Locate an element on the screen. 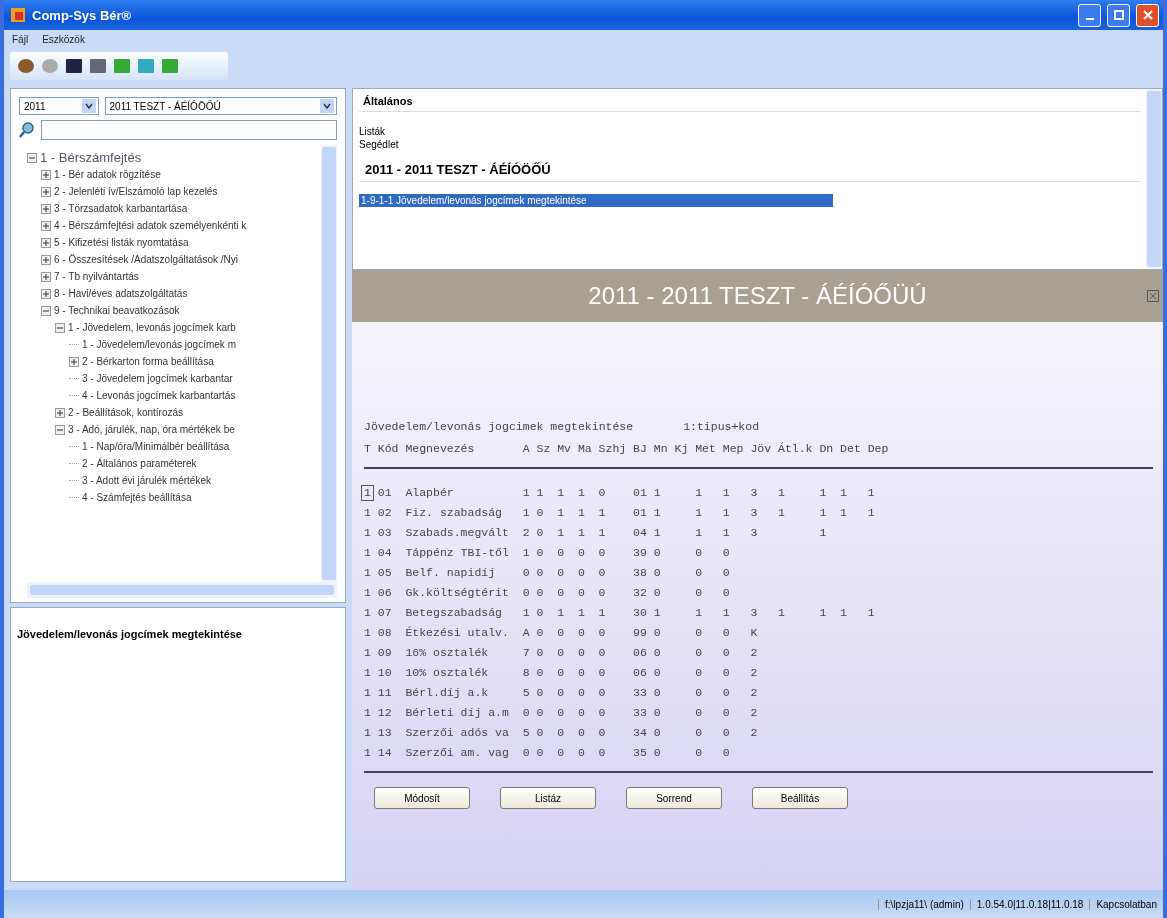 This screenshot has width=1167, height=918. menu-item: Fájl is located at coordinates (20, 40).